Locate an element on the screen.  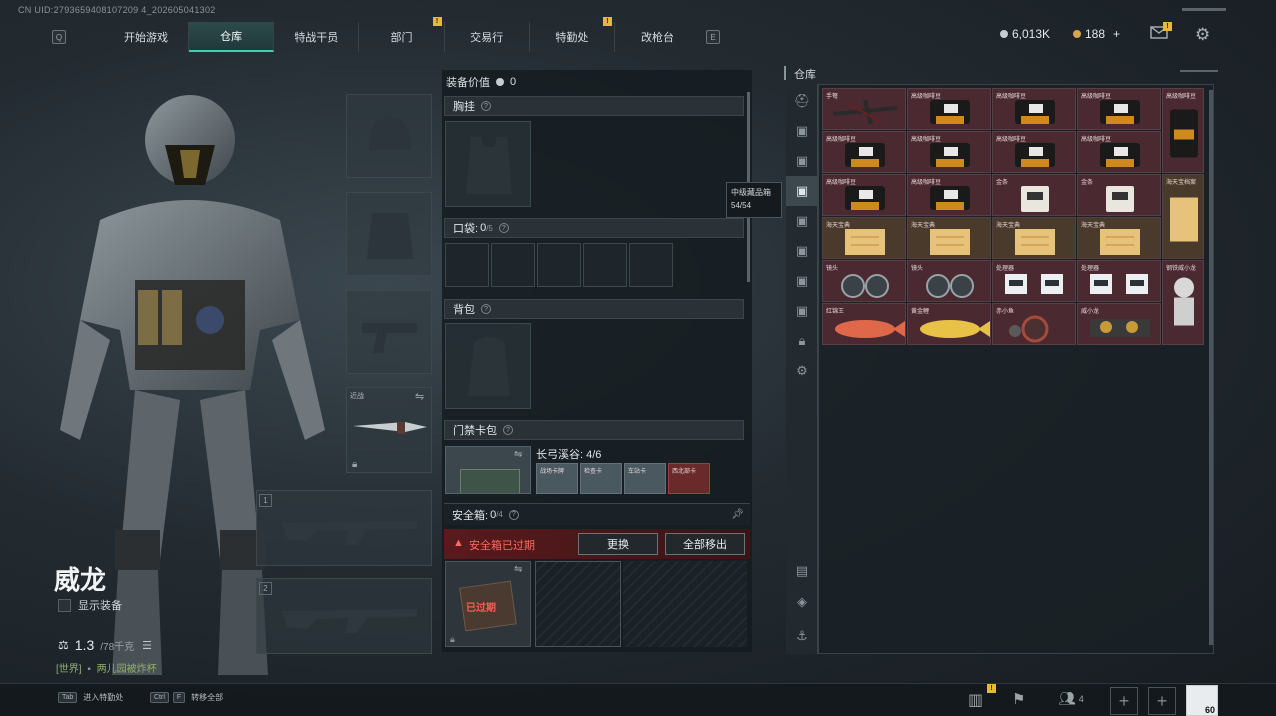
pistol-slot is located at coordinates (389, 332).